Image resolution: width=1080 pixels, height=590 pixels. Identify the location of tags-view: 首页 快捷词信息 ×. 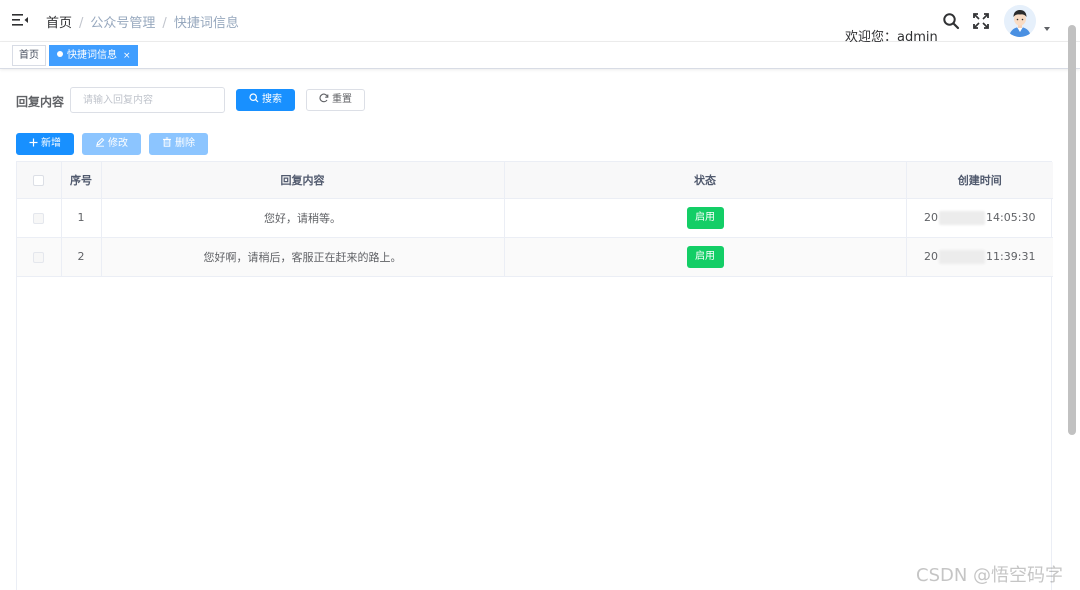
(540, 55).